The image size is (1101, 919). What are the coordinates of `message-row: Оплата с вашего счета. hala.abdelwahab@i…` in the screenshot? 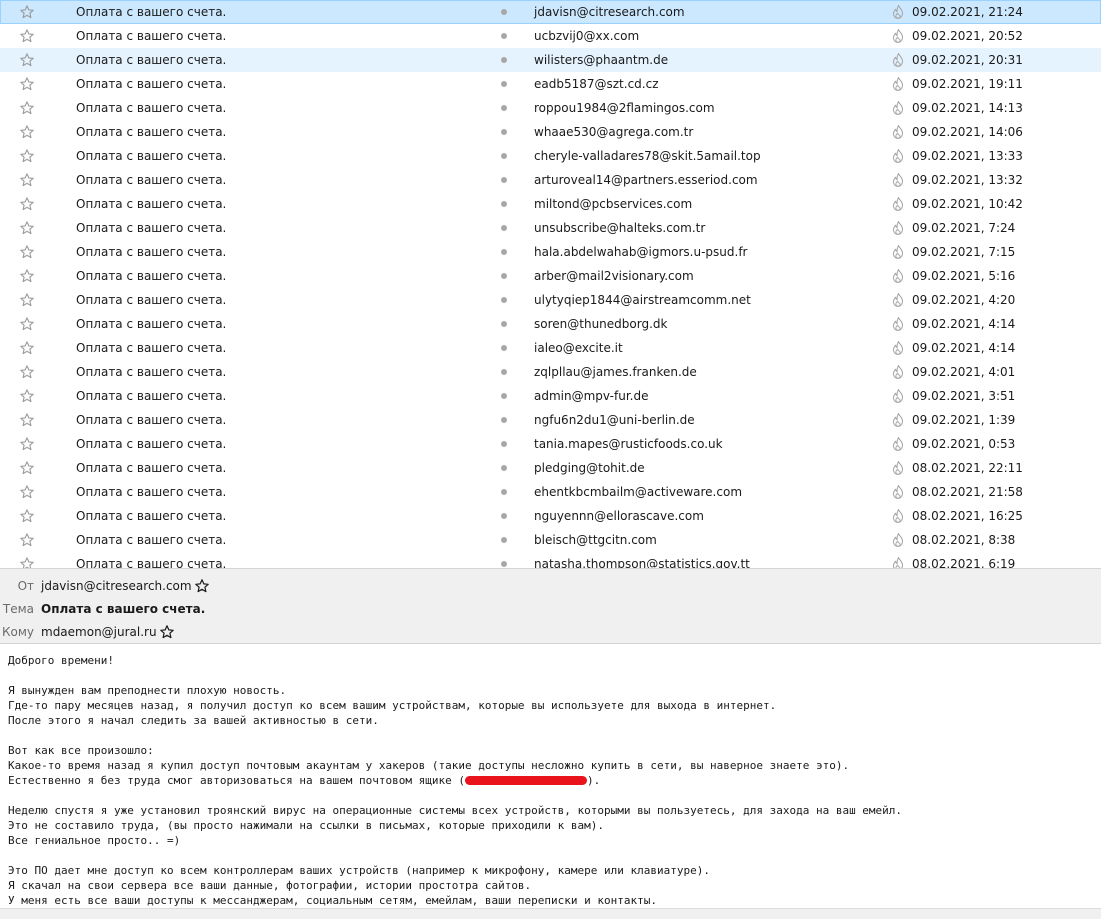 It's located at (550, 252).